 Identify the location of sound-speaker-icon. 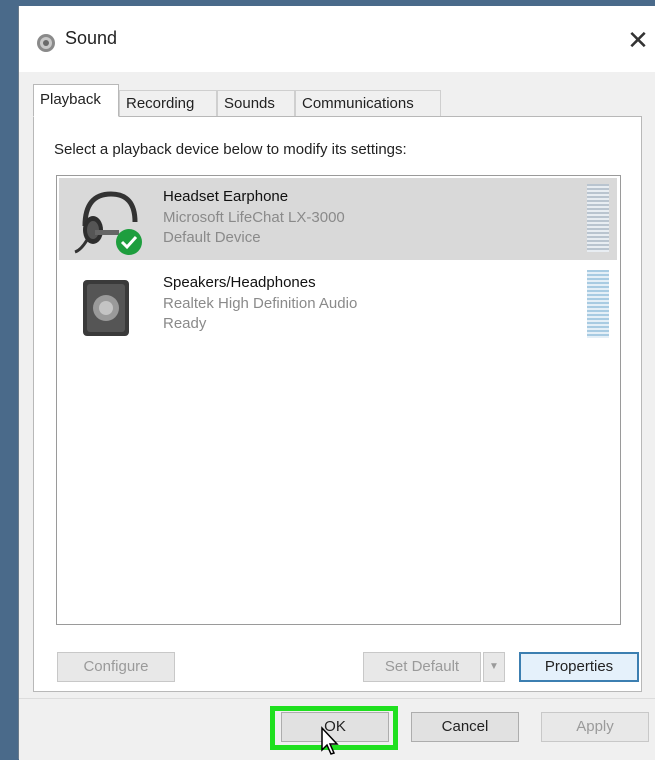
(46, 43).